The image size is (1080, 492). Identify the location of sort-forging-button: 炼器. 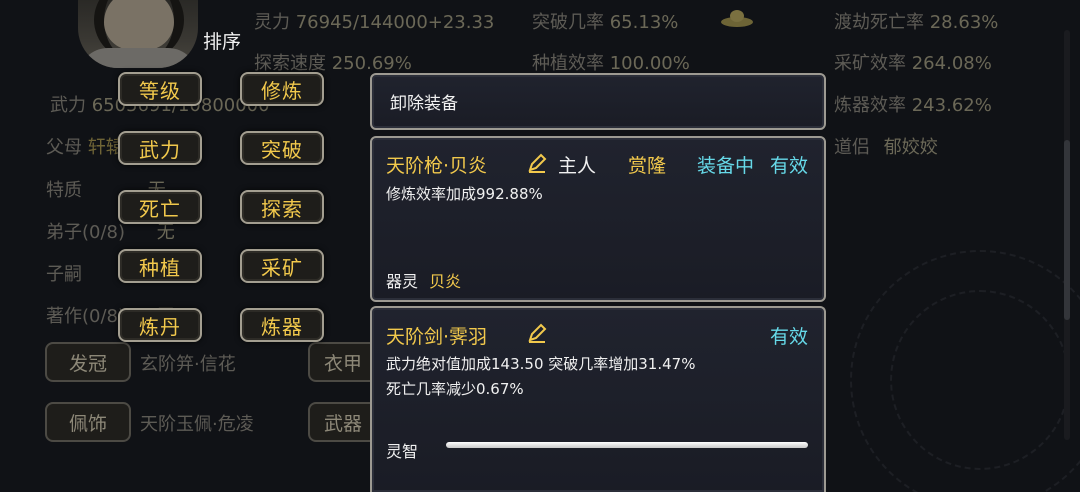
(282, 325).